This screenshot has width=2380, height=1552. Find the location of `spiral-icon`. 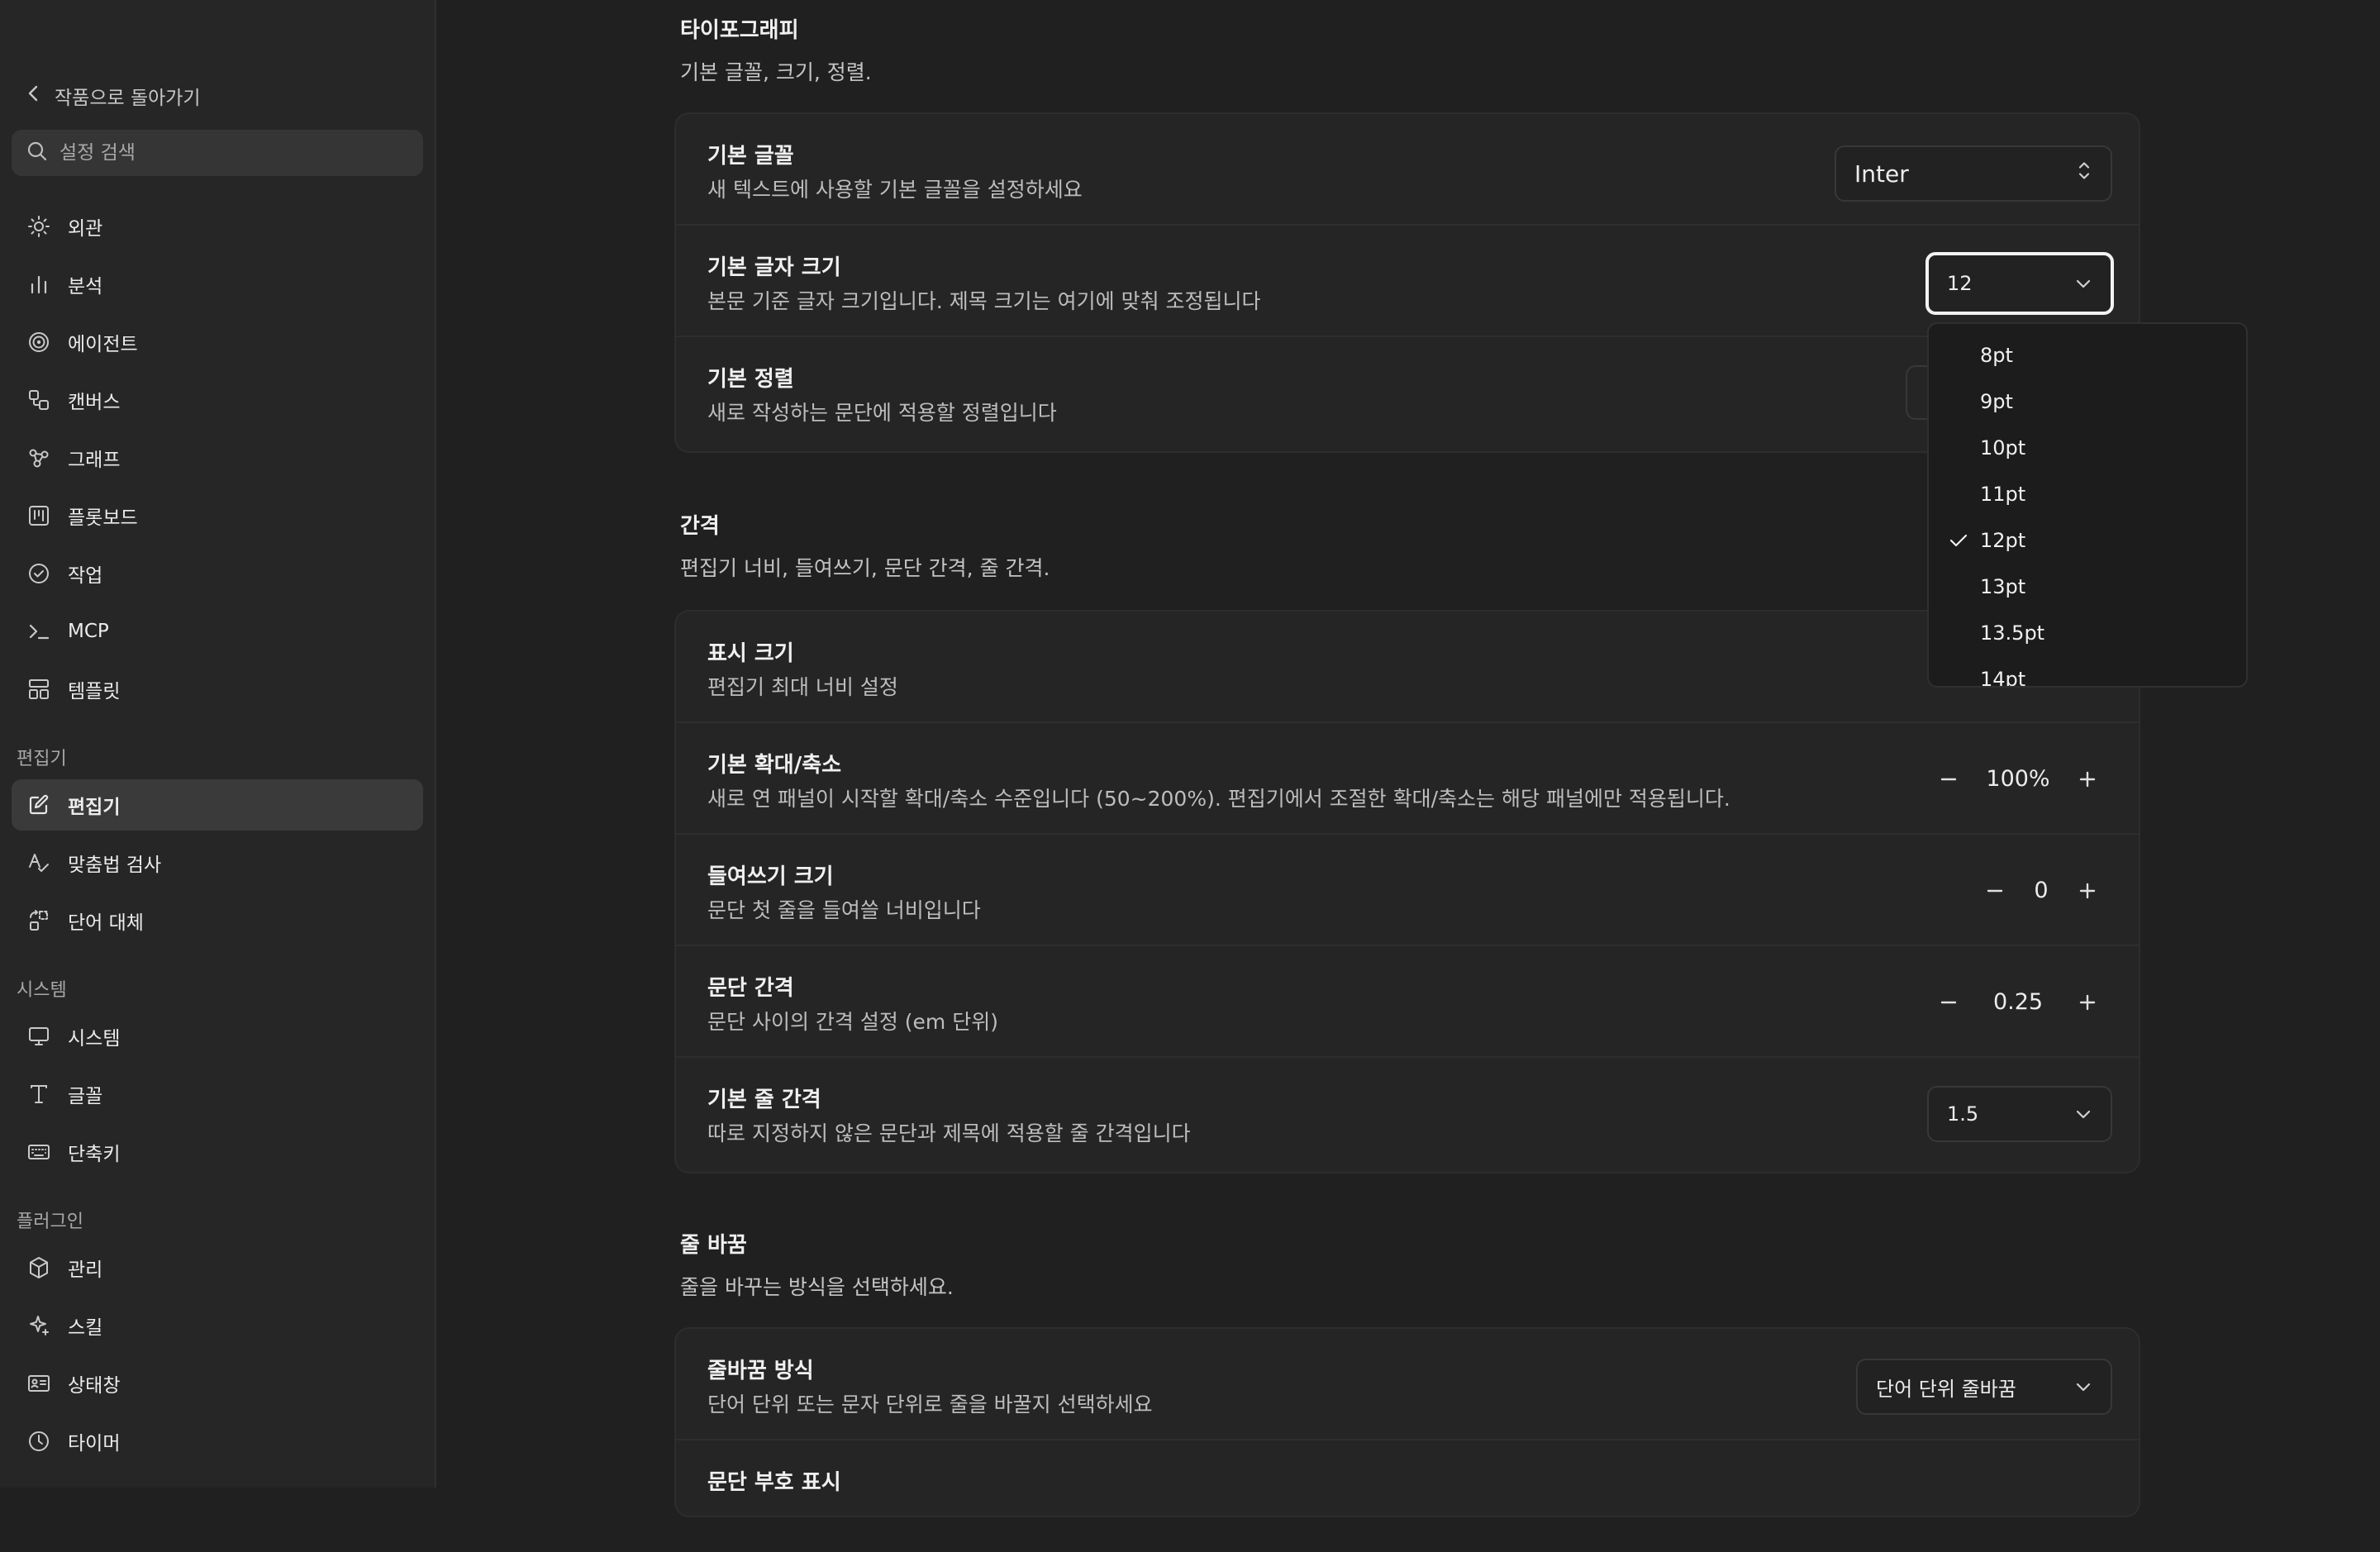

spiral-icon is located at coordinates (38, 342).